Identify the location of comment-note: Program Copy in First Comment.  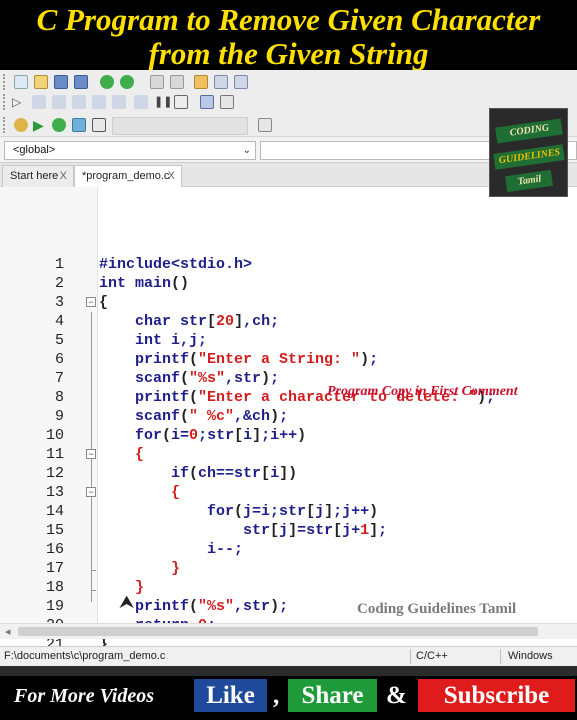
(422, 391).